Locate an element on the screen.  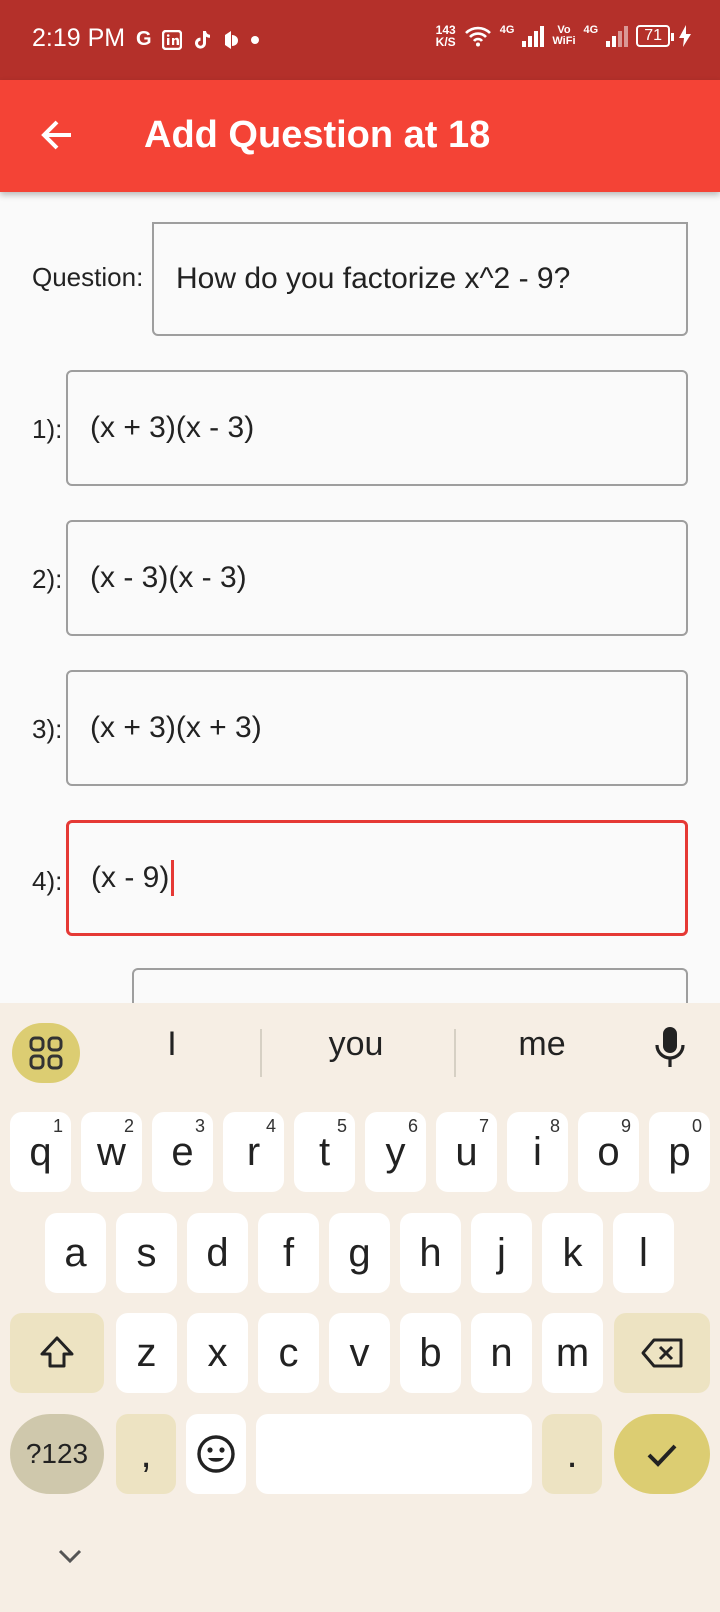
question-field: How do you factorize x^2 - 9? is located at coordinates (420, 279).